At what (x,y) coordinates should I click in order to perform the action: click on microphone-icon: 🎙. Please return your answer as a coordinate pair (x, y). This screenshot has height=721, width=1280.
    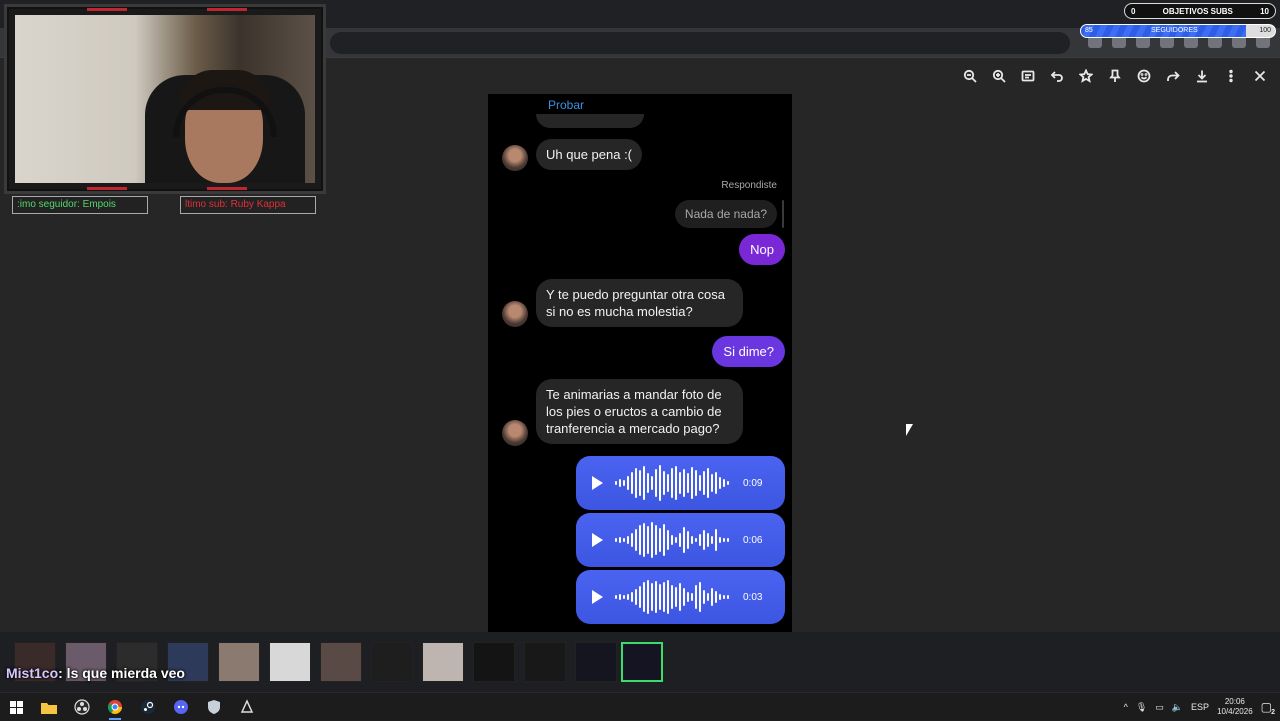
    Looking at the image, I should click on (1141, 707).